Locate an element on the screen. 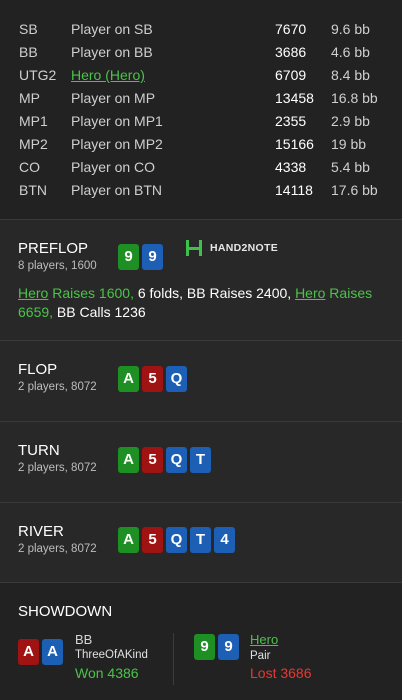  playing-card: 4 is located at coordinates (224, 540).